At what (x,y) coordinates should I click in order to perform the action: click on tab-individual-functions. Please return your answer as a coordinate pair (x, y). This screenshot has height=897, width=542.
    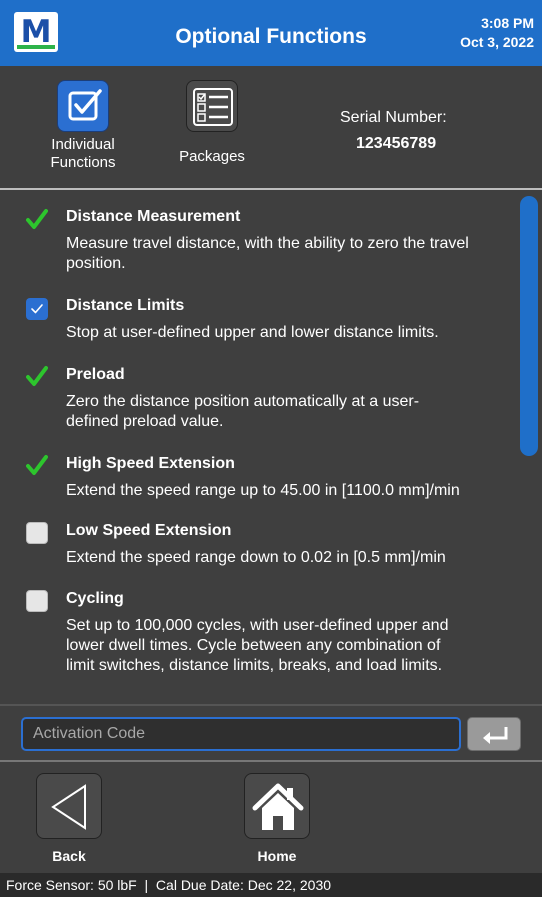
    Looking at the image, I should click on (83, 106).